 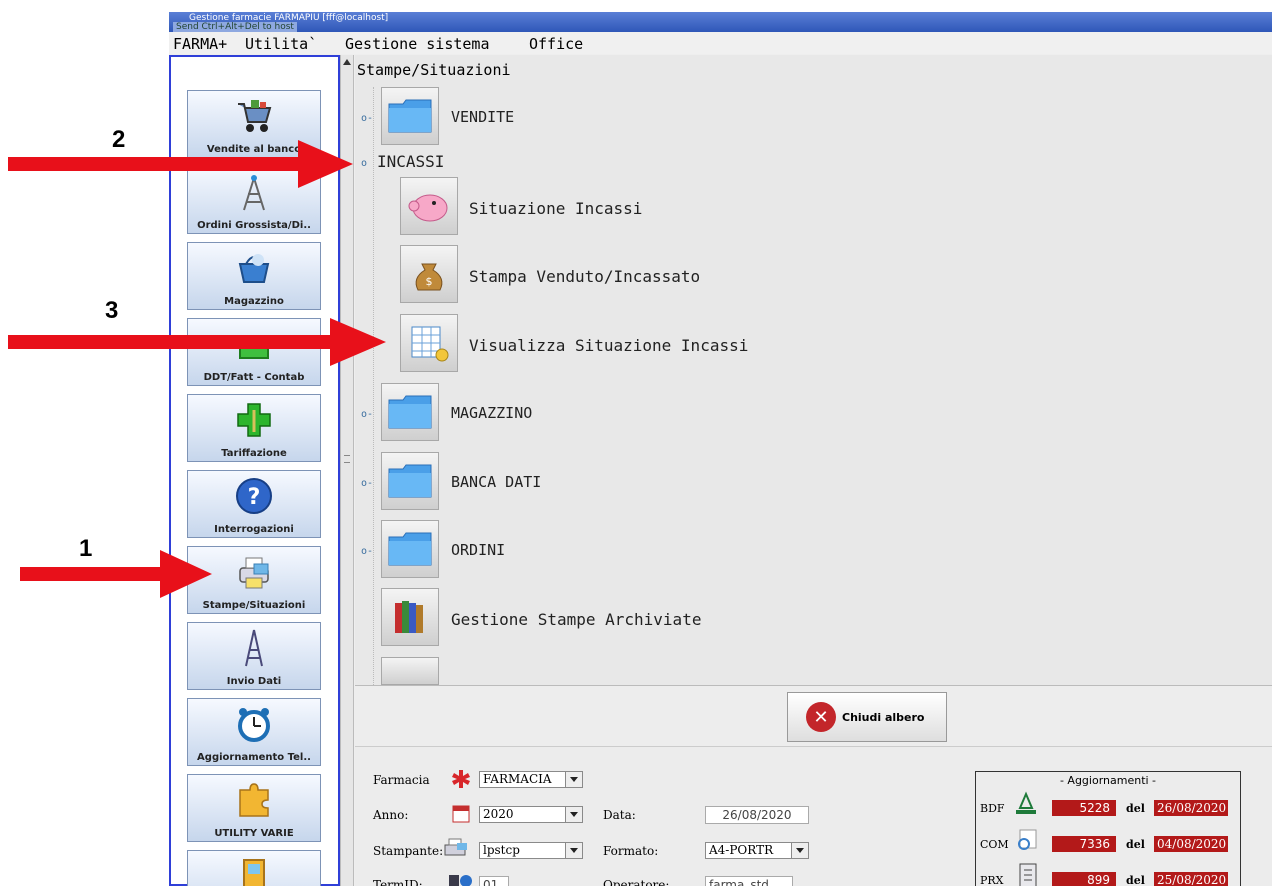 I want to click on tree-guide-line, so click(x=374, y=386).